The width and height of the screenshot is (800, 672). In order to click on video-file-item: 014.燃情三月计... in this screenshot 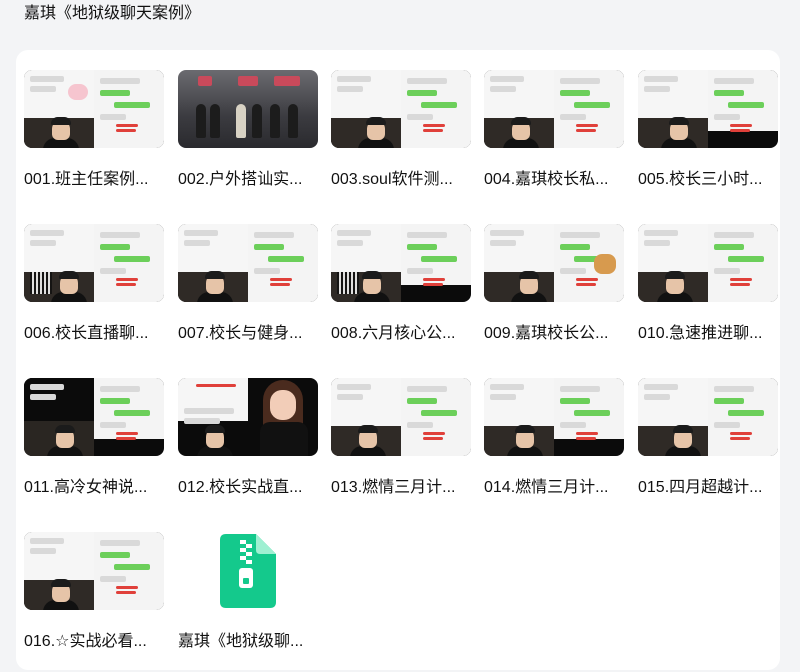, I will do `click(554, 448)`.